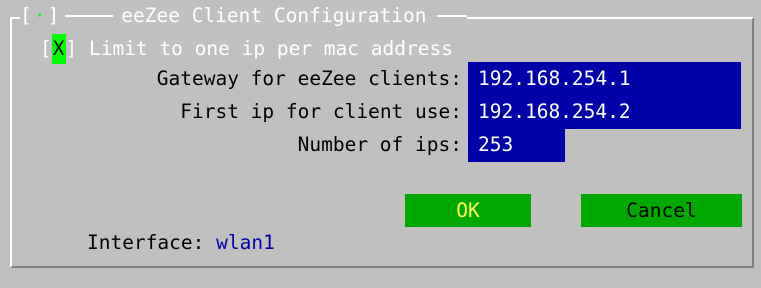 The width and height of the screenshot is (761, 288). Describe the element at coordinates (145, 242) in the screenshot. I see `interface-label: Interface:` at that location.